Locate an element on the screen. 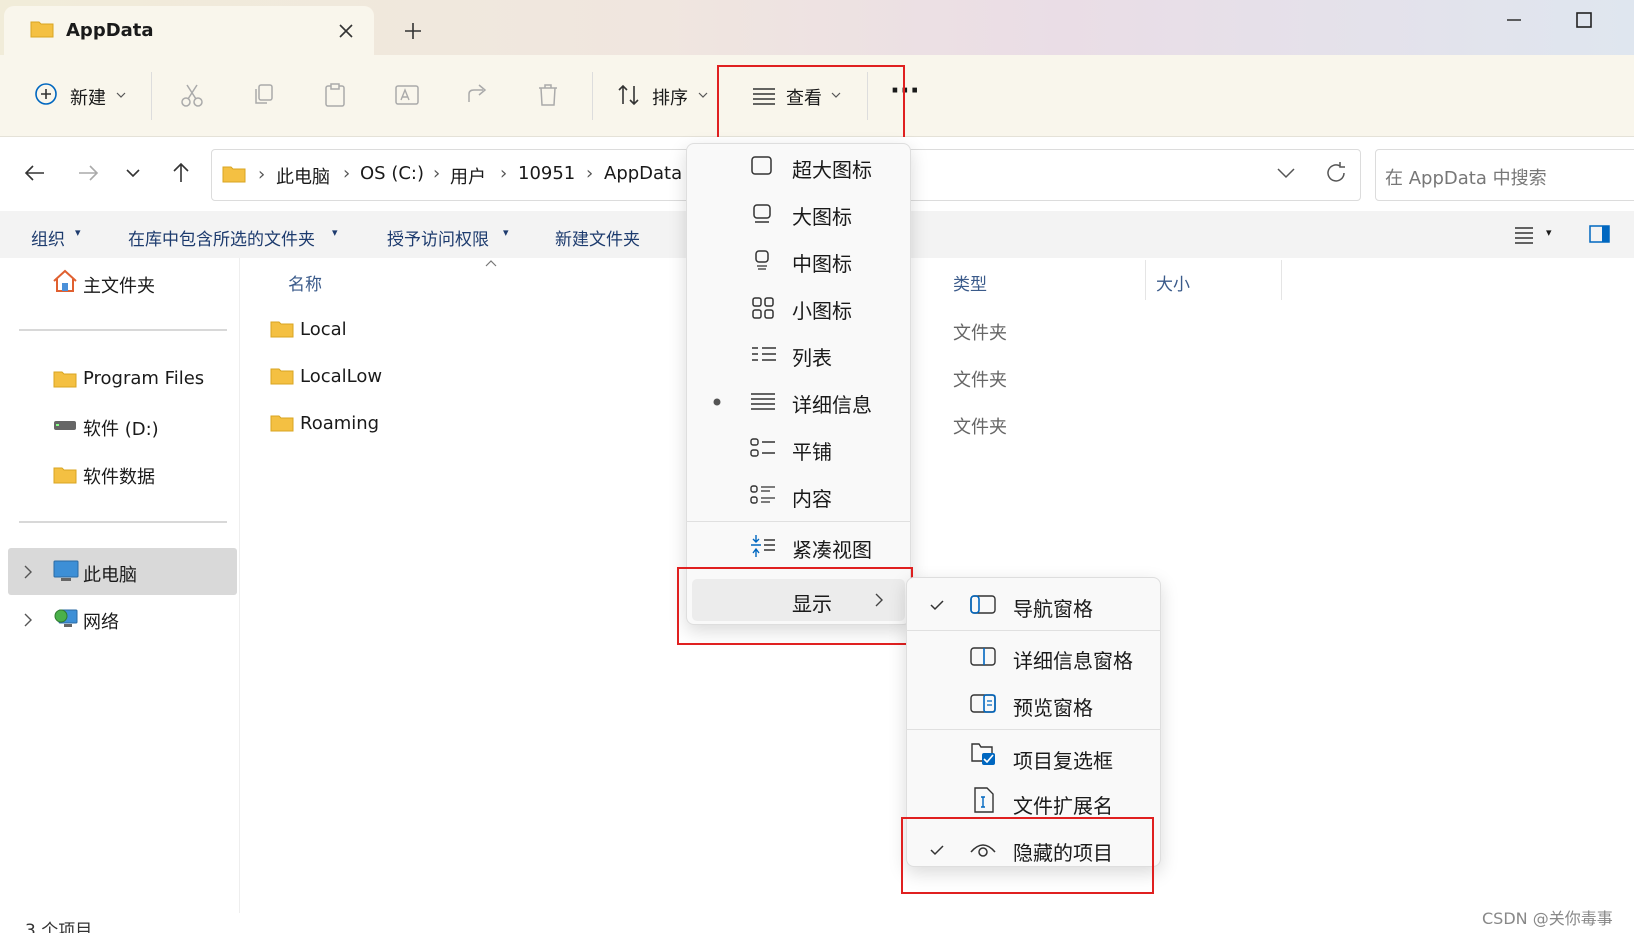  watermark: CSDN @关你毒事 is located at coordinates (1547, 918).